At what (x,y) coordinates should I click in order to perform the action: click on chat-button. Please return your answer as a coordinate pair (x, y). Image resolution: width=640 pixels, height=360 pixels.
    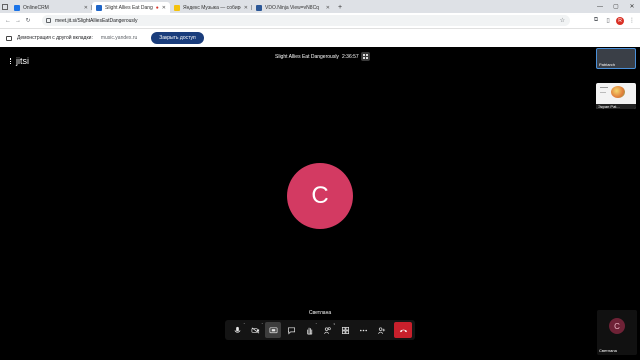
    Looking at the image, I should click on (291, 330).